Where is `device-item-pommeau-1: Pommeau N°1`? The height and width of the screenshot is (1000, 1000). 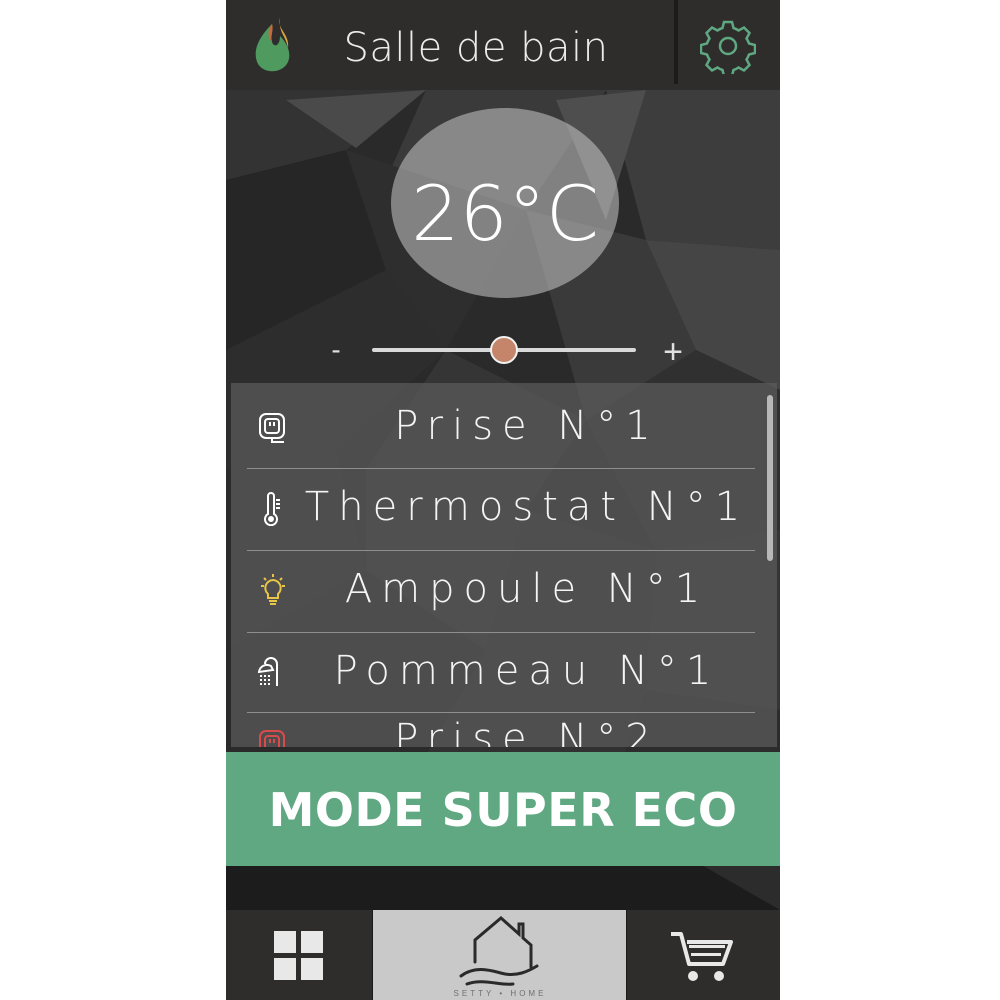
device-item-pommeau-1: Pommeau N°1 is located at coordinates (501, 674).